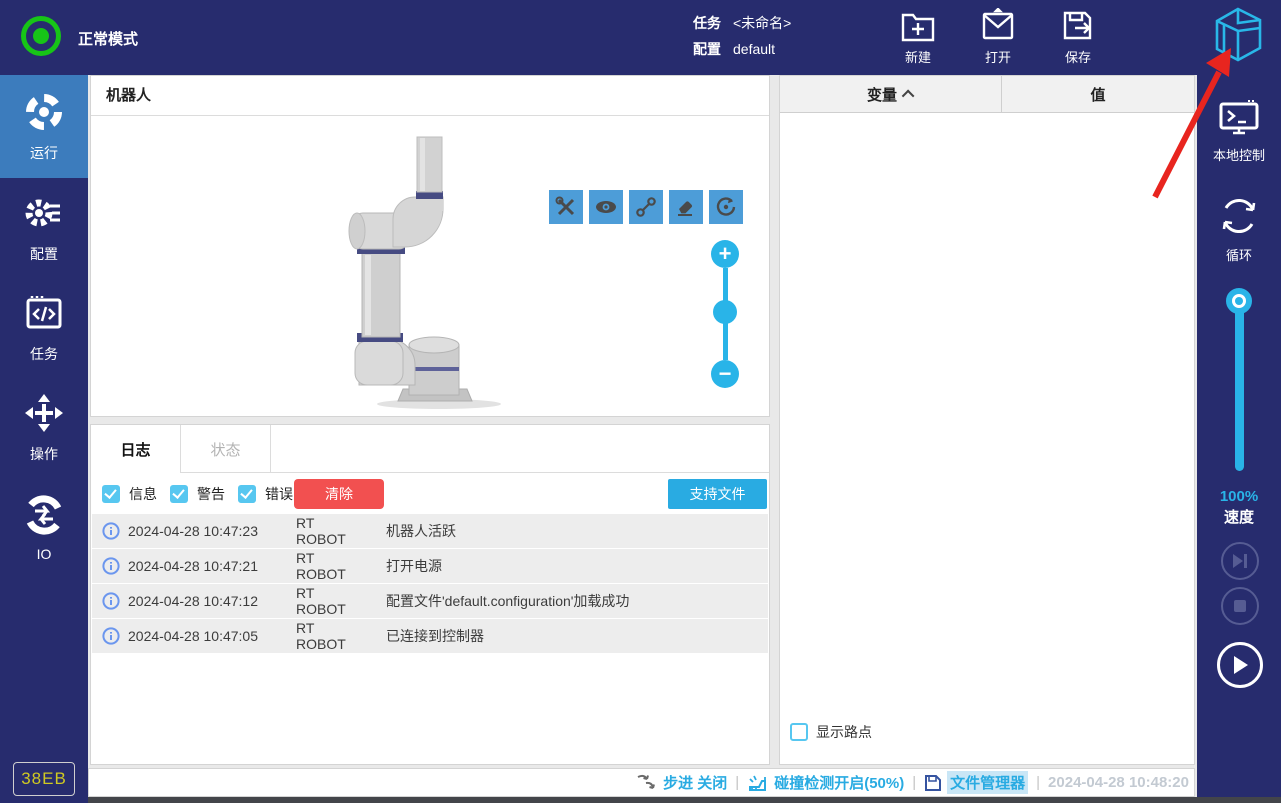 Image resolution: width=1281 pixels, height=803 pixels. What do you see at coordinates (136, 449) in the screenshot?
I see `tab-log: 日志` at bounding box center [136, 449].